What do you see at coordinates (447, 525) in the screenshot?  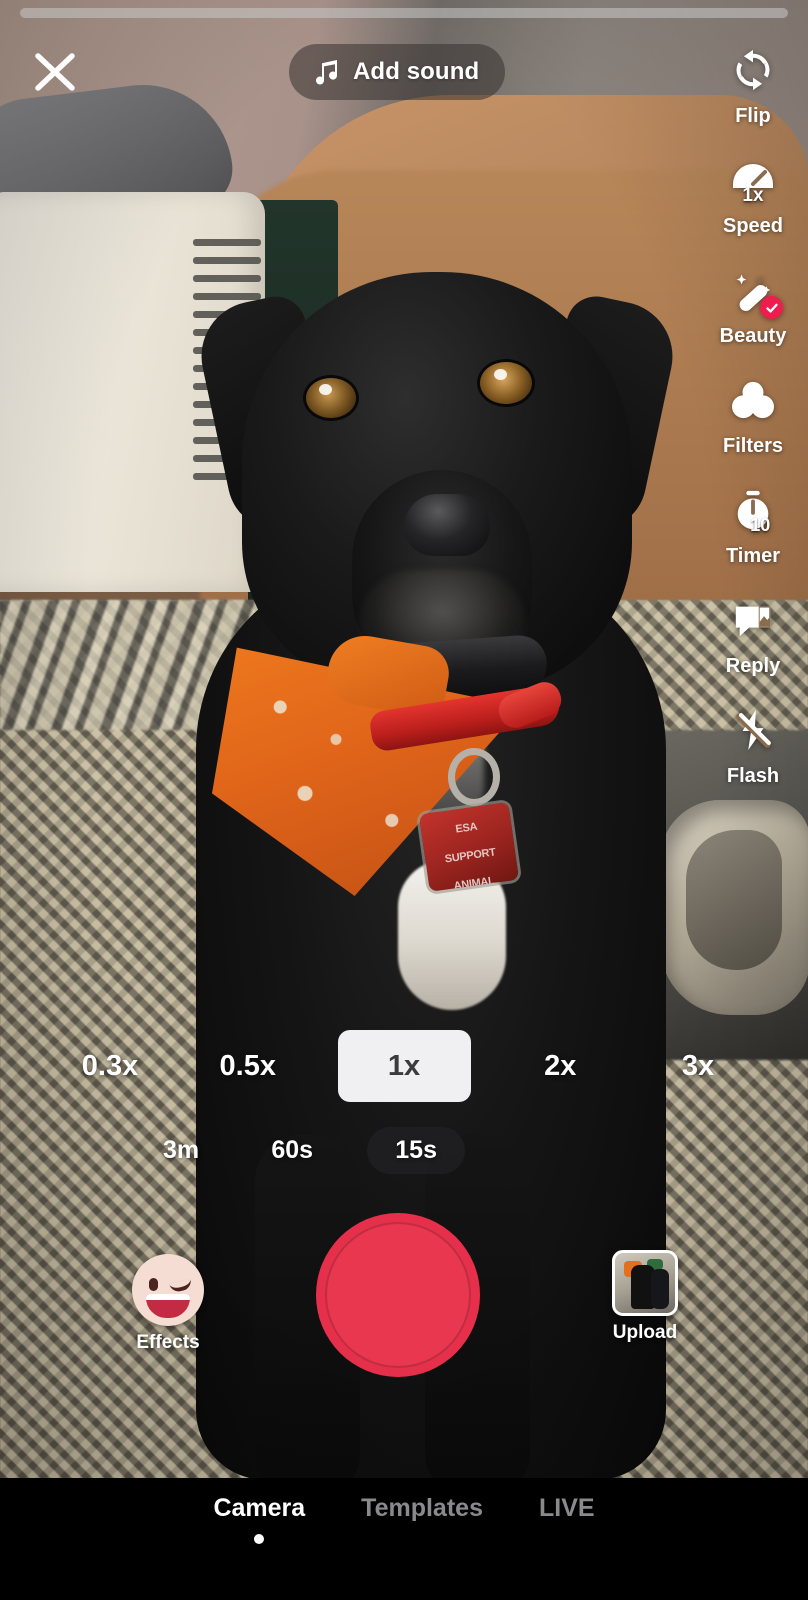 I see `dog-nose` at bounding box center [447, 525].